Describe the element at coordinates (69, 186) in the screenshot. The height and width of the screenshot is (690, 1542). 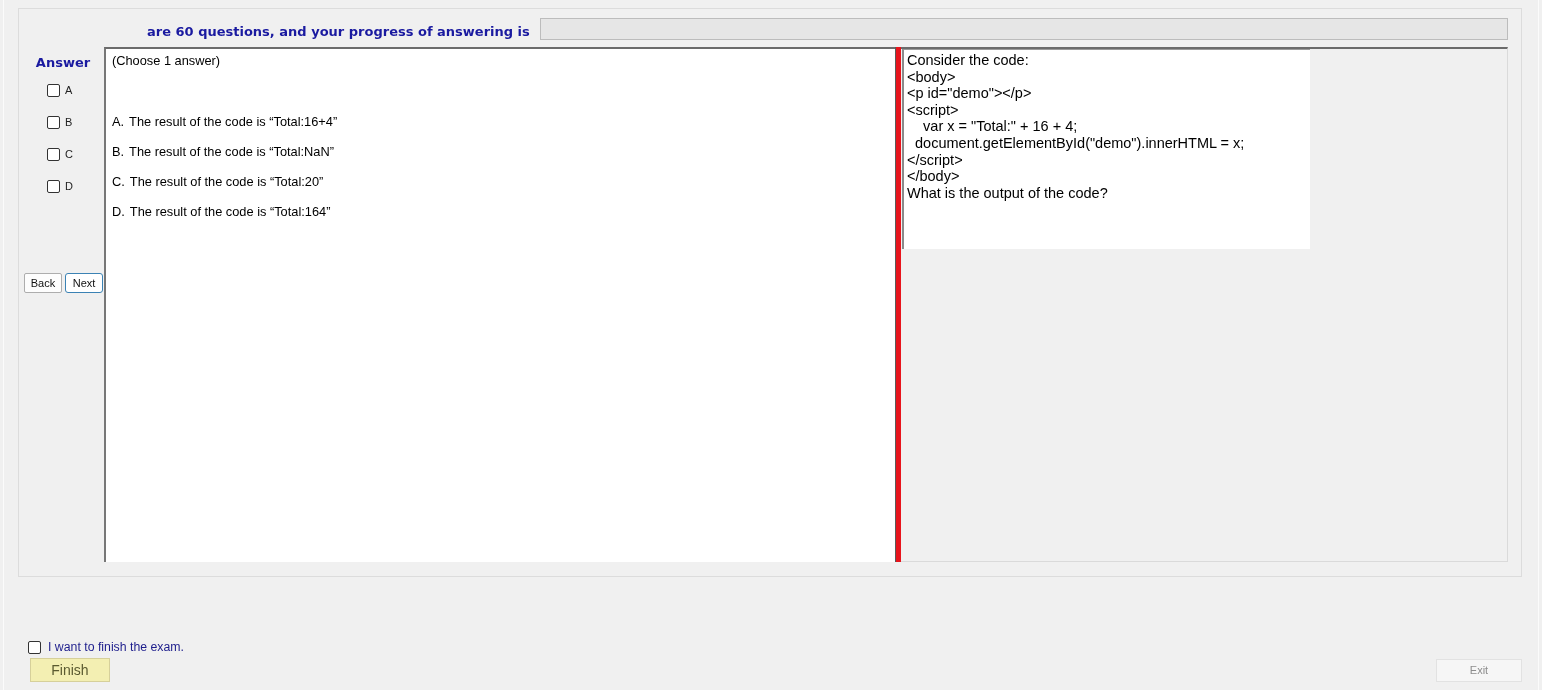
I see `checkbox-label: D` at that location.